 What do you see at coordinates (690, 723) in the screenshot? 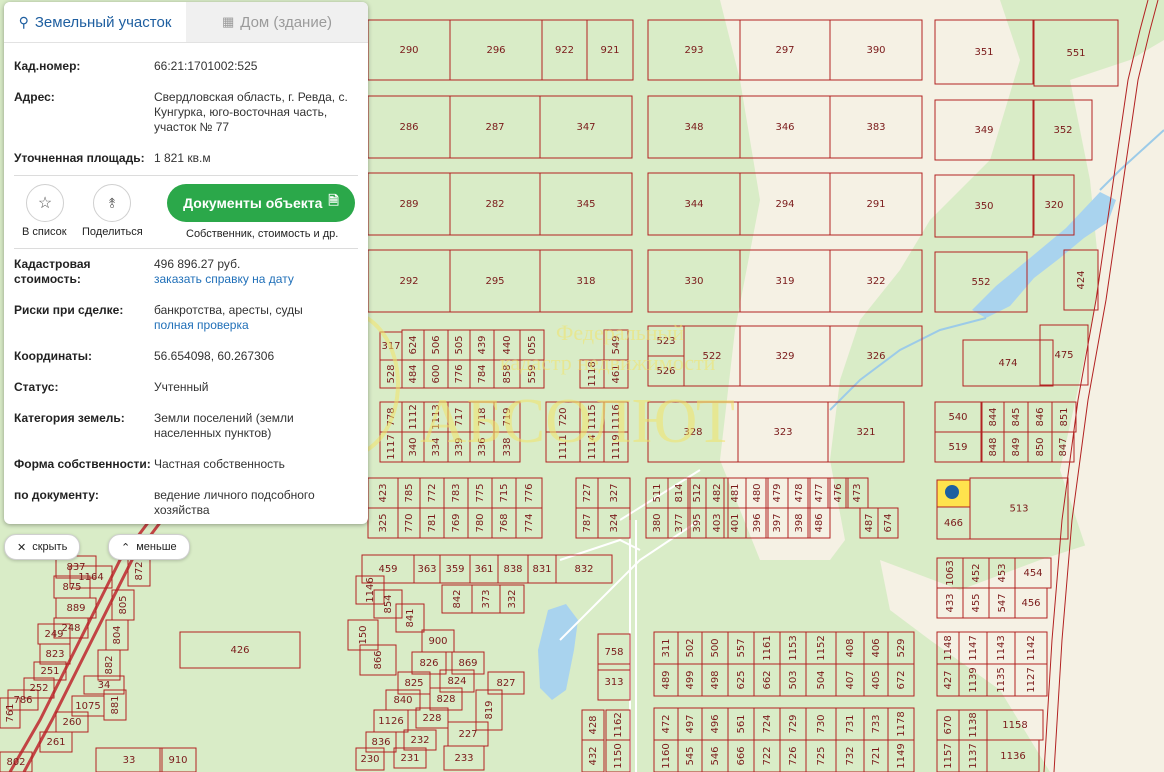
I see `parcel-label: 497` at bounding box center [690, 723].